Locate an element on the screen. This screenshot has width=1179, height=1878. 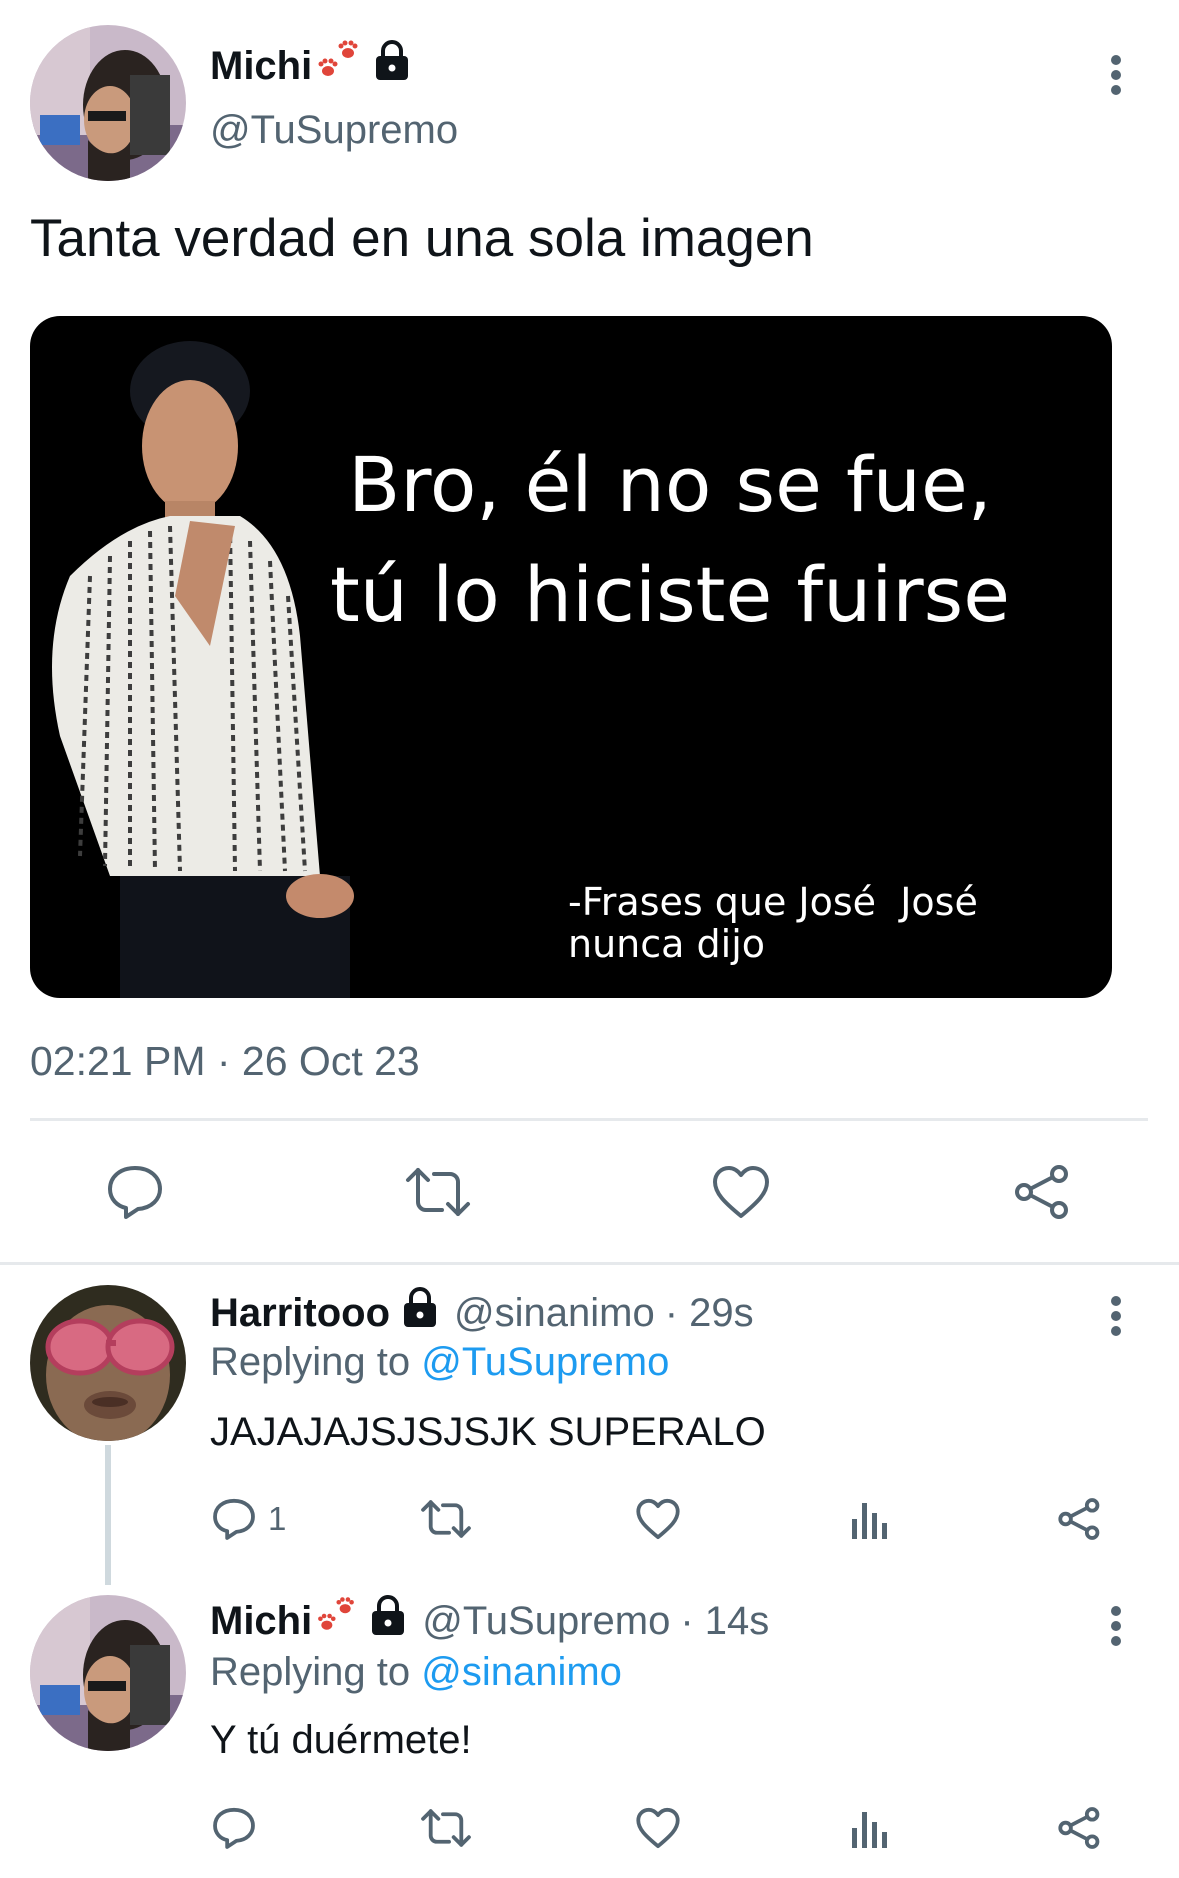
meme-caption-1: -Frases que José José is located at coordinates (773, 902).